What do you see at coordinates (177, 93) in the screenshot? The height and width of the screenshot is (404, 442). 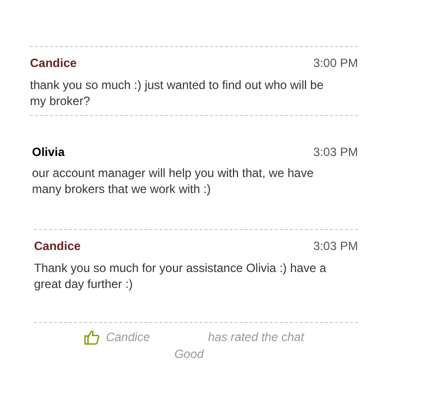 I see `message-text: thank you so much :) just wanted to find out who will be my broker?` at bounding box center [177, 93].